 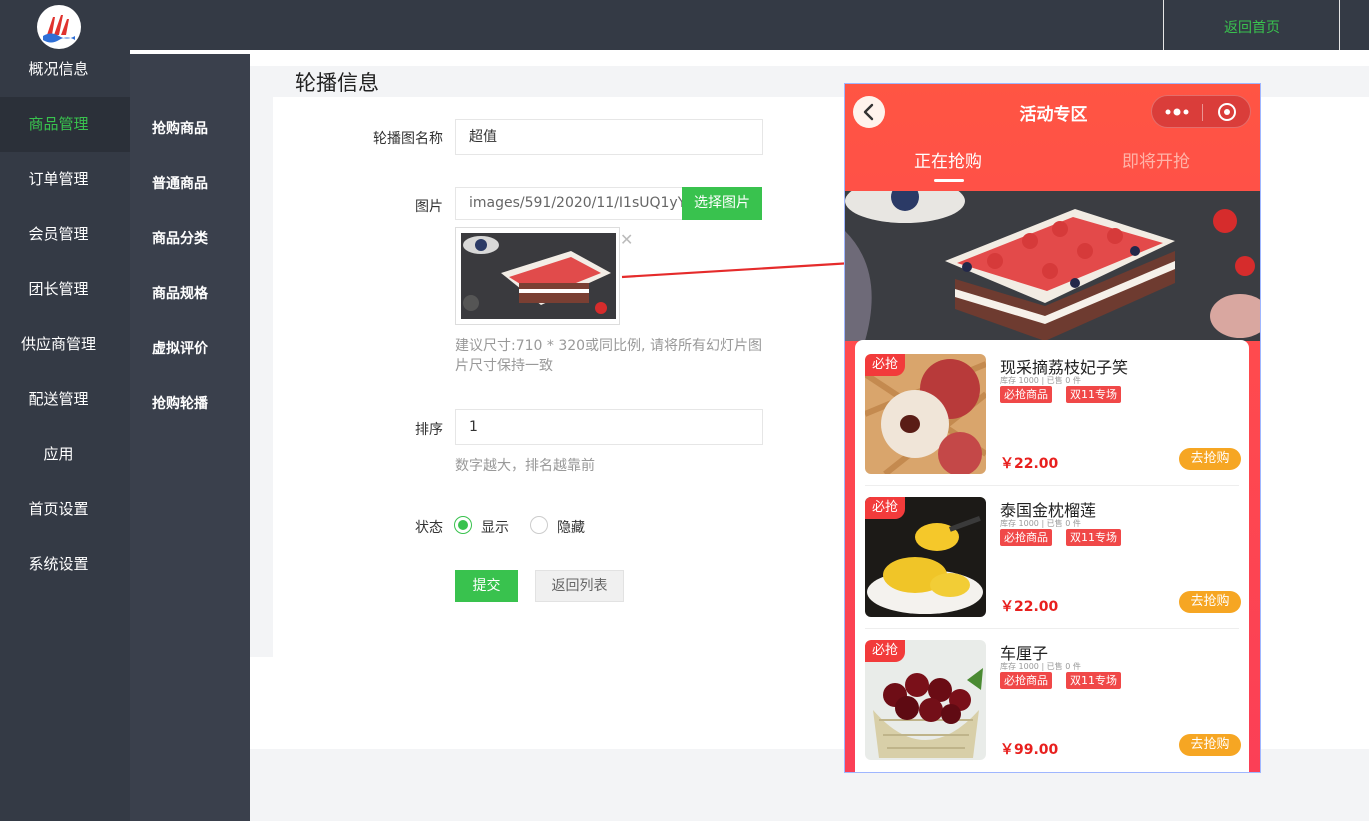 I want to click on subnav-item-specs: 商品规格, so click(x=180, y=293).